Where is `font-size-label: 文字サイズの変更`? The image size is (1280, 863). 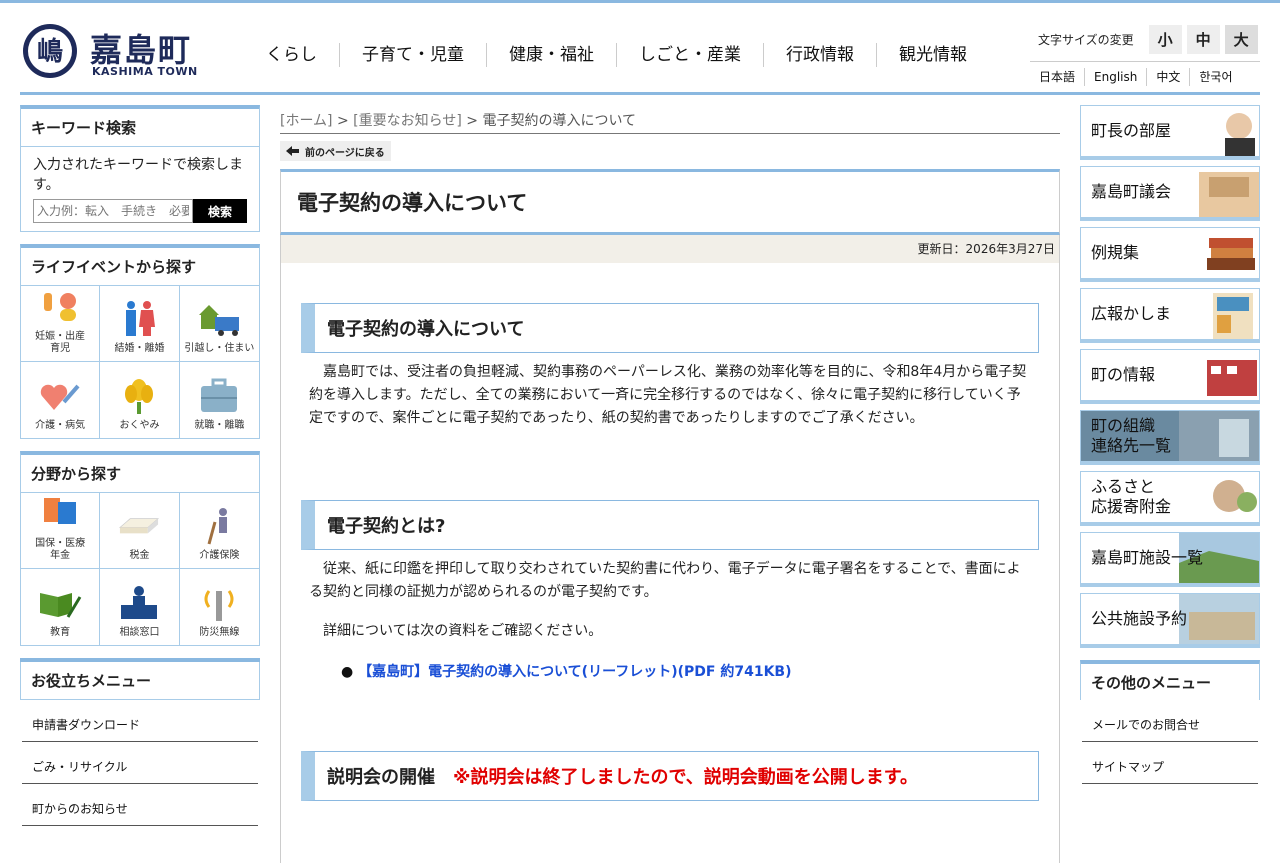 font-size-label: 文字サイズの変更 is located at coordinates (1086, 40).